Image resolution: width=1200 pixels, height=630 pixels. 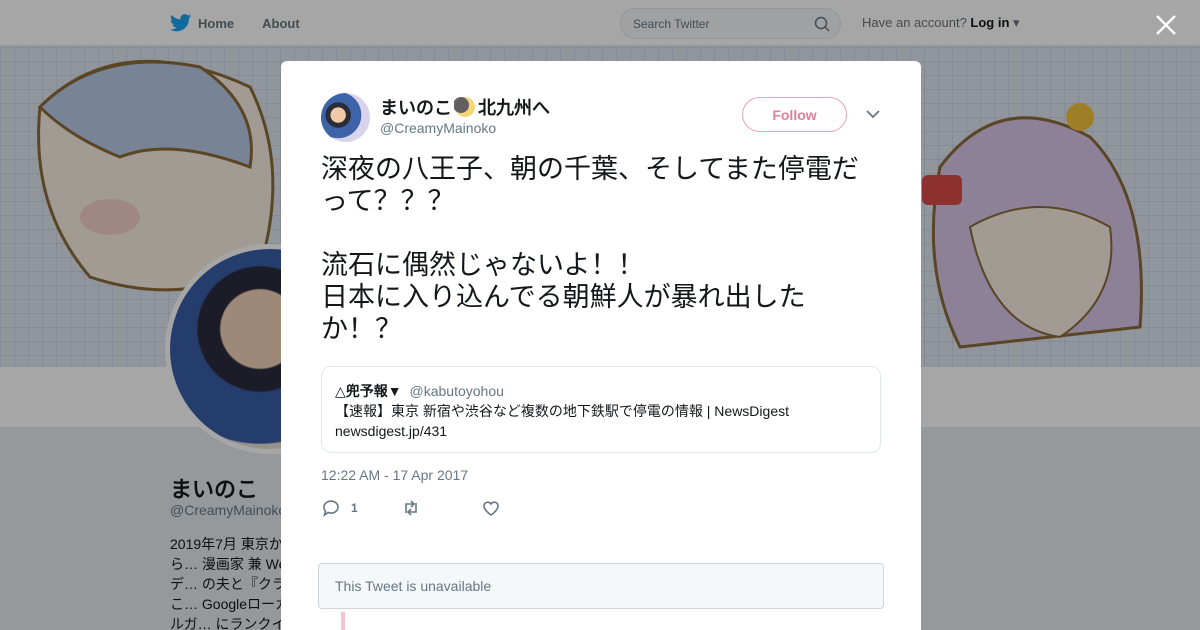 What do you see at coordinates (411, 508) in the screenshot?
I see `retweet-icon` at bounding box center [411, 508].